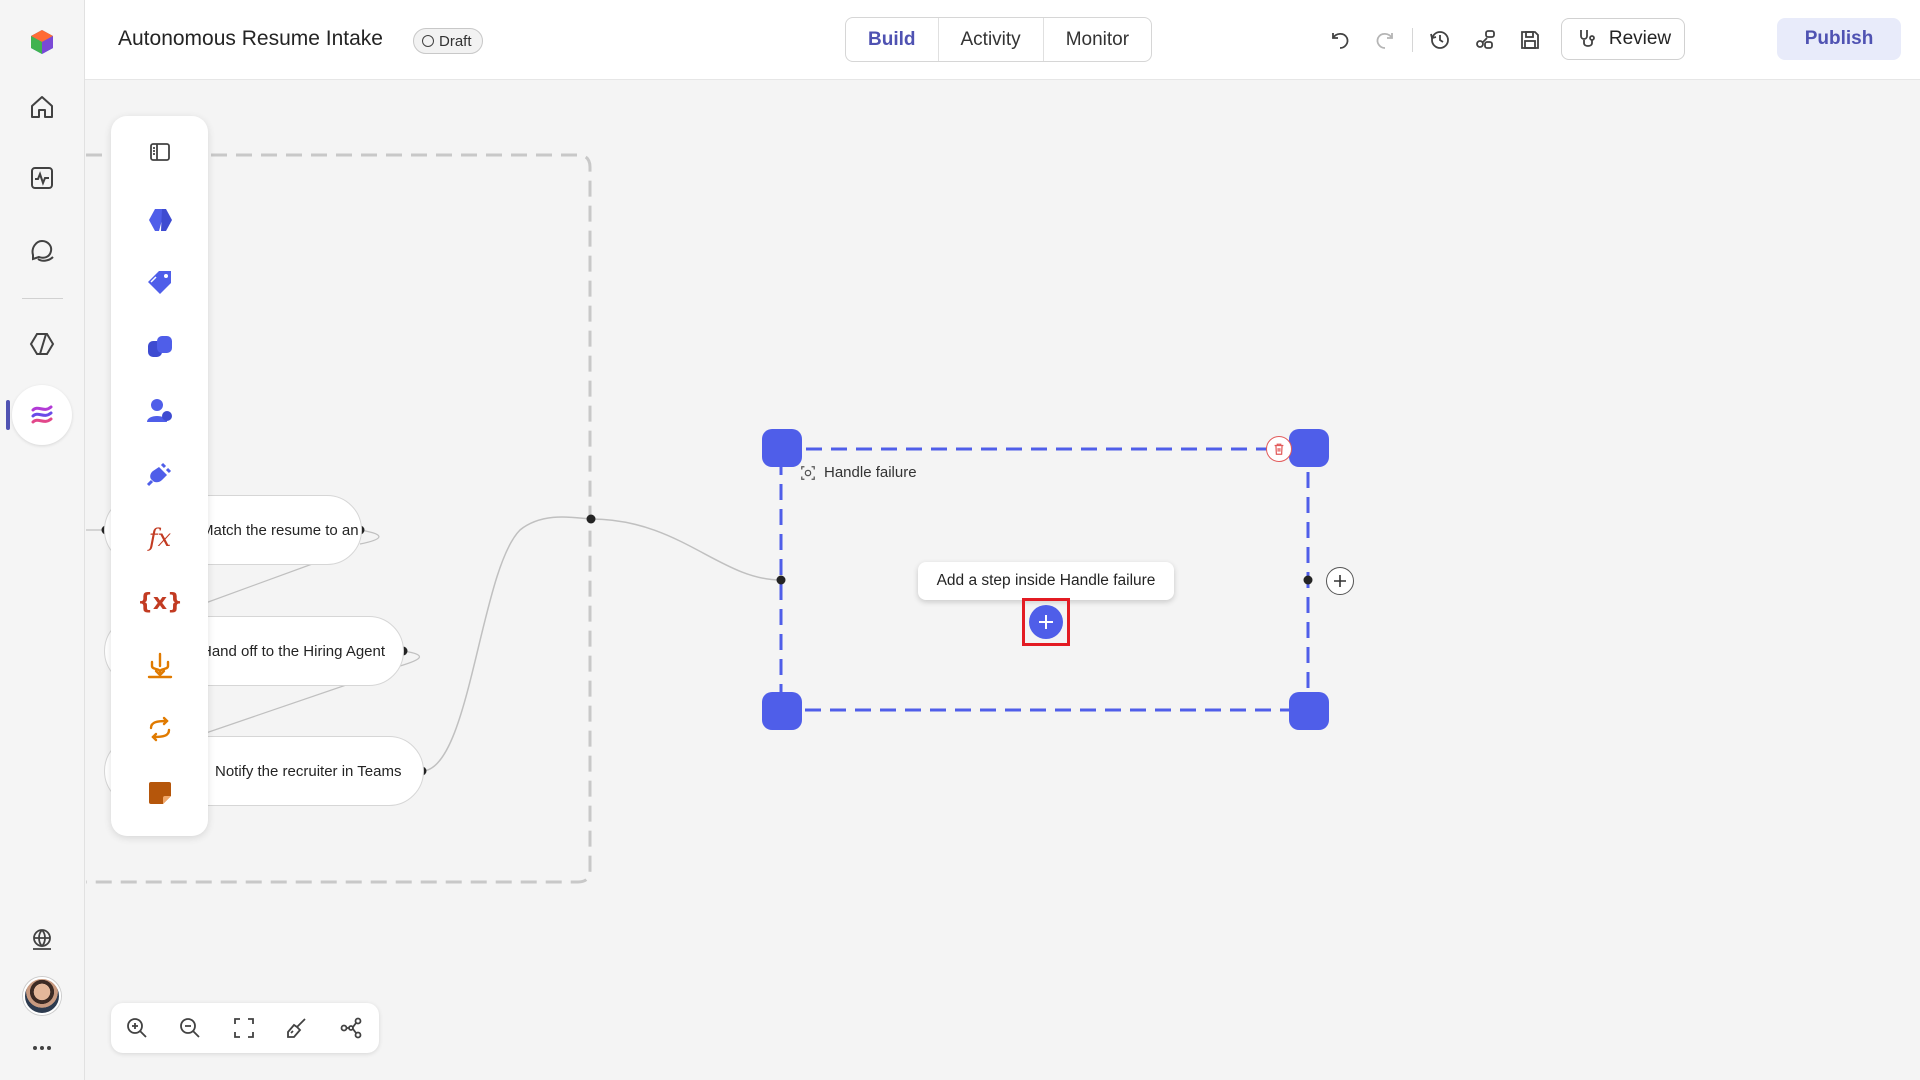  What do you see at coordinates (293, 651) in the screenshot?
I see `node-label: Hand off to the Hiring Agent` at bounding box center [293, 651].